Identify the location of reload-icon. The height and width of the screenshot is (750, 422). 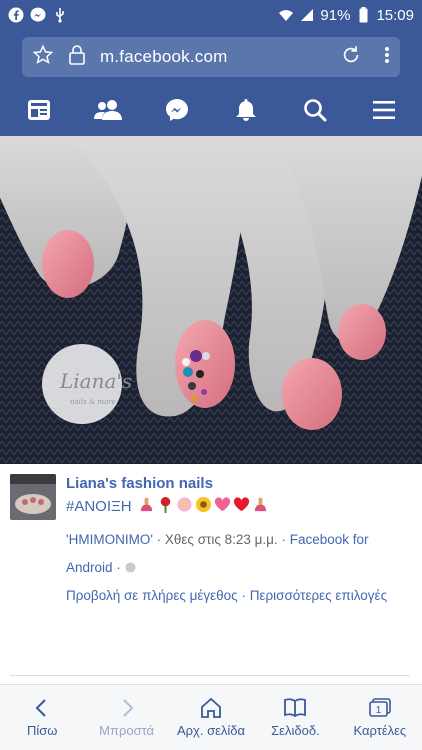
(351, 57).